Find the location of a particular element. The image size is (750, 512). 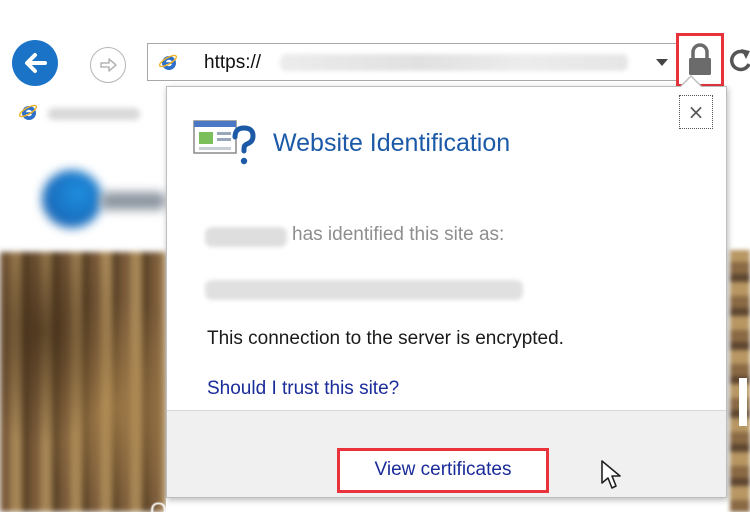

view-certificates-link: View certificates is located at coordinates (443, 470).